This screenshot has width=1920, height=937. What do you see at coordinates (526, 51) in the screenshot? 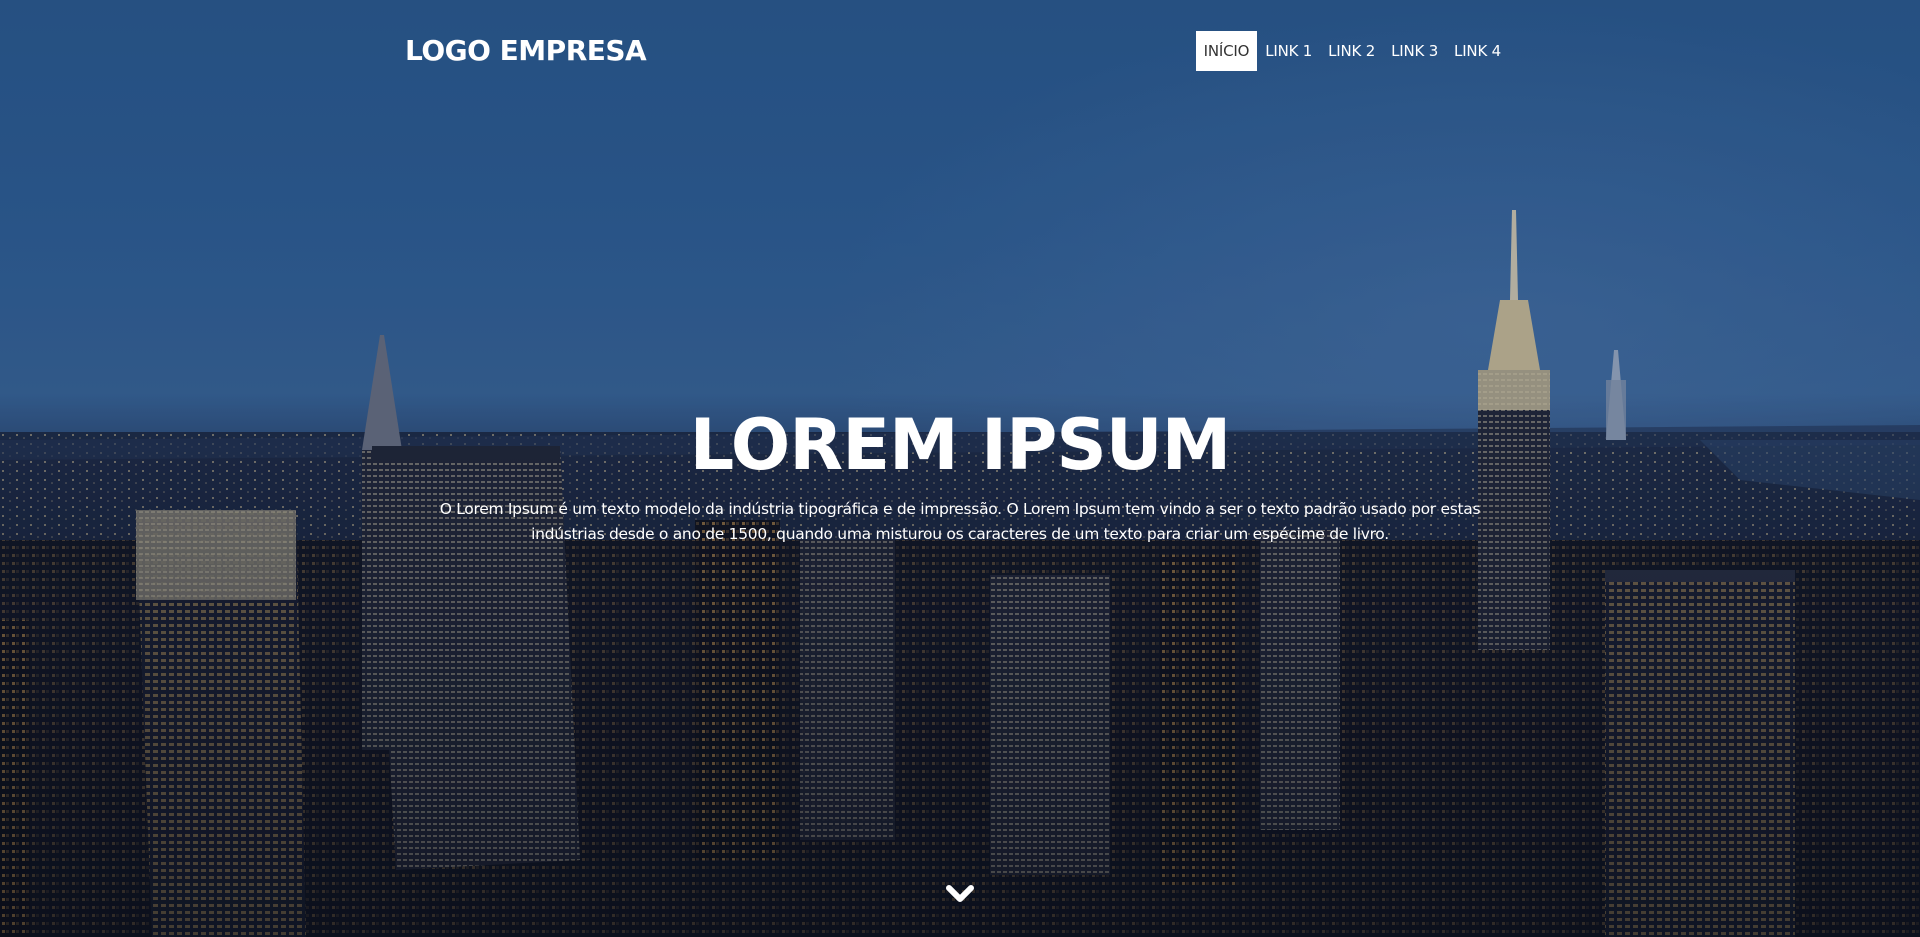
I see `company-logo: LOGO EMPRESA` at bounding box center [526, 51].